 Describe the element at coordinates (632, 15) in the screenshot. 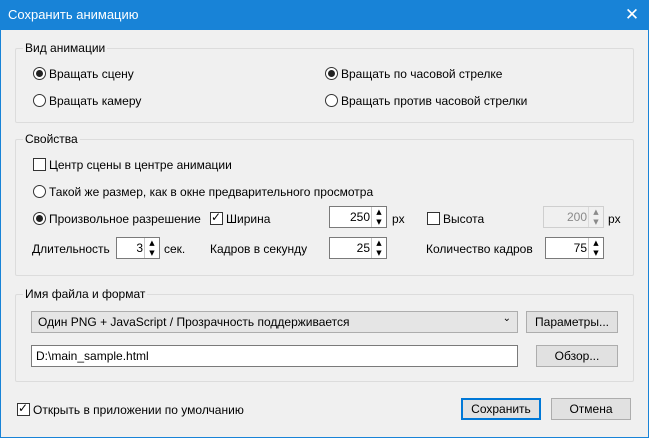

I see `close-icon: ✕` at that location.